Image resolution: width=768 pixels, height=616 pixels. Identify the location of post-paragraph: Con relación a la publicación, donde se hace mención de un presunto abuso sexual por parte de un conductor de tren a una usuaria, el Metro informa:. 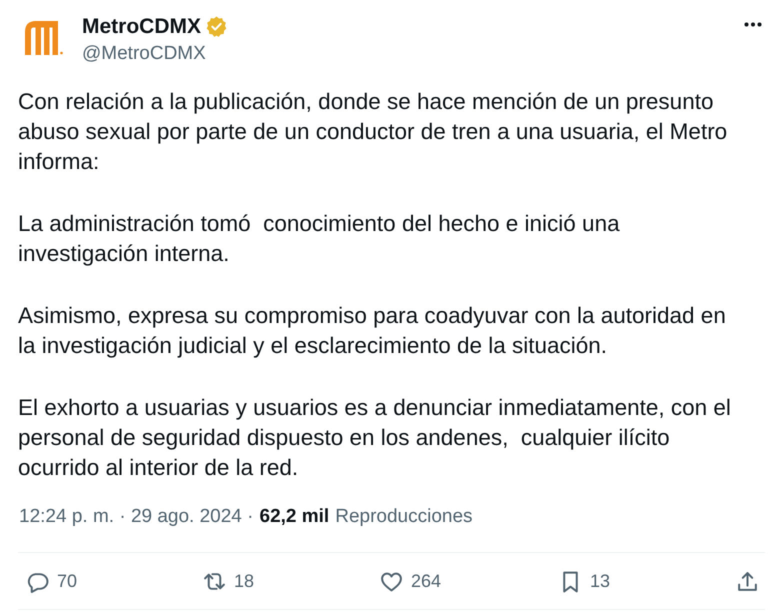
(373, 132).